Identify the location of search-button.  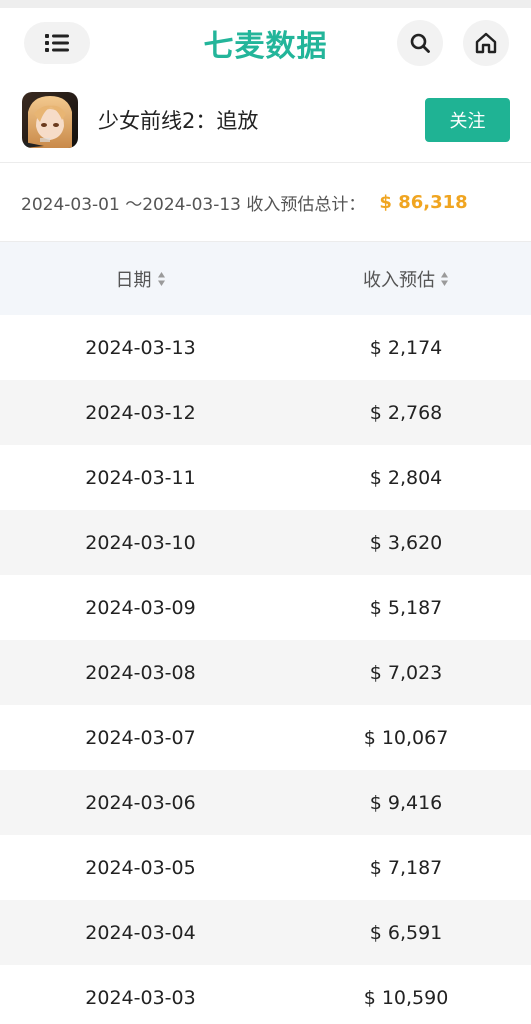
(420, 43).